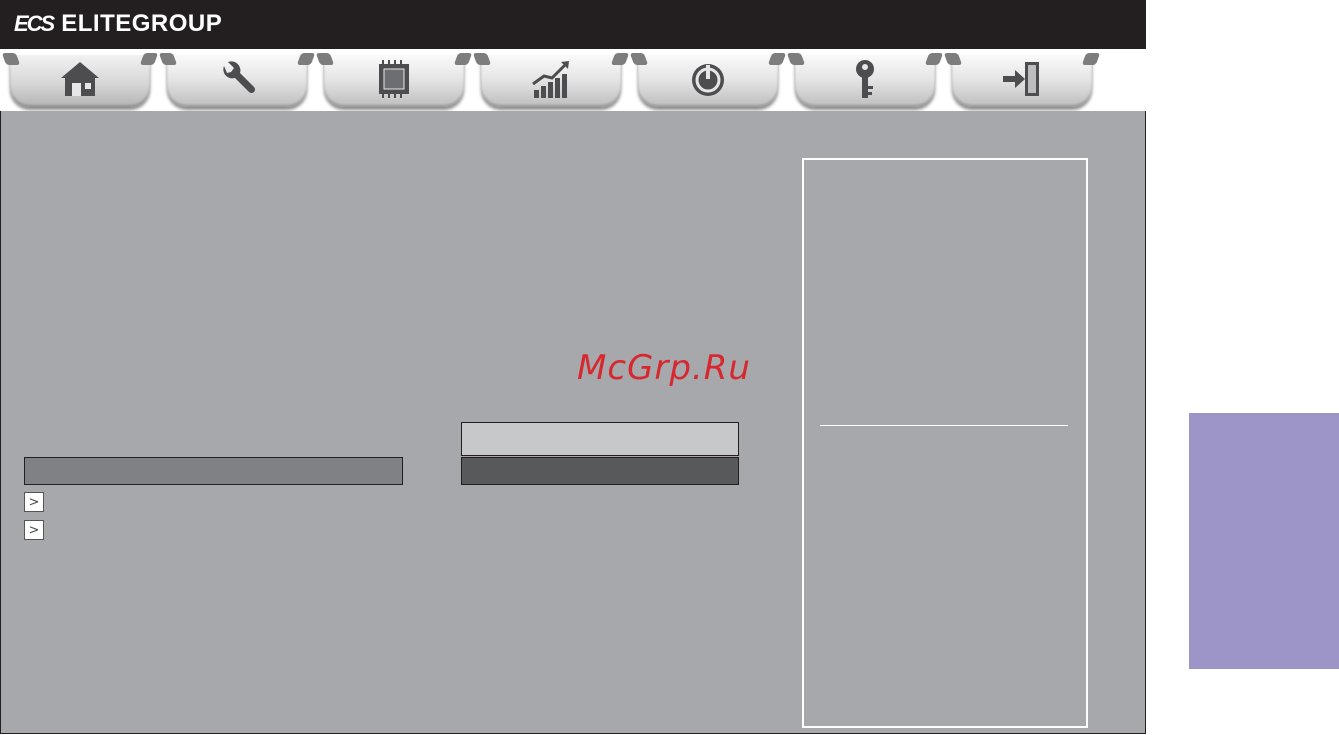  I want to click on power-icon, so click(708, 81).